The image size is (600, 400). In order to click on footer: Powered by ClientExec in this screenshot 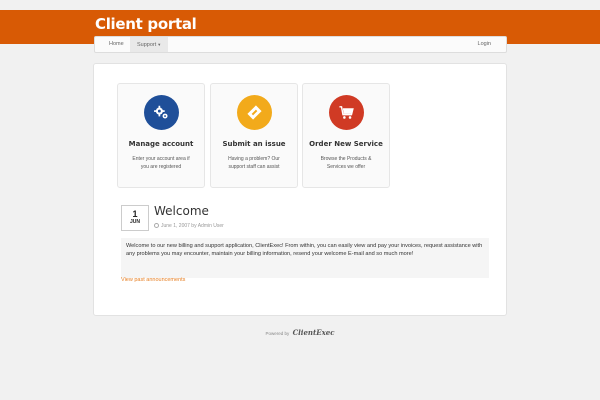, I will do `click(300, 332)`.